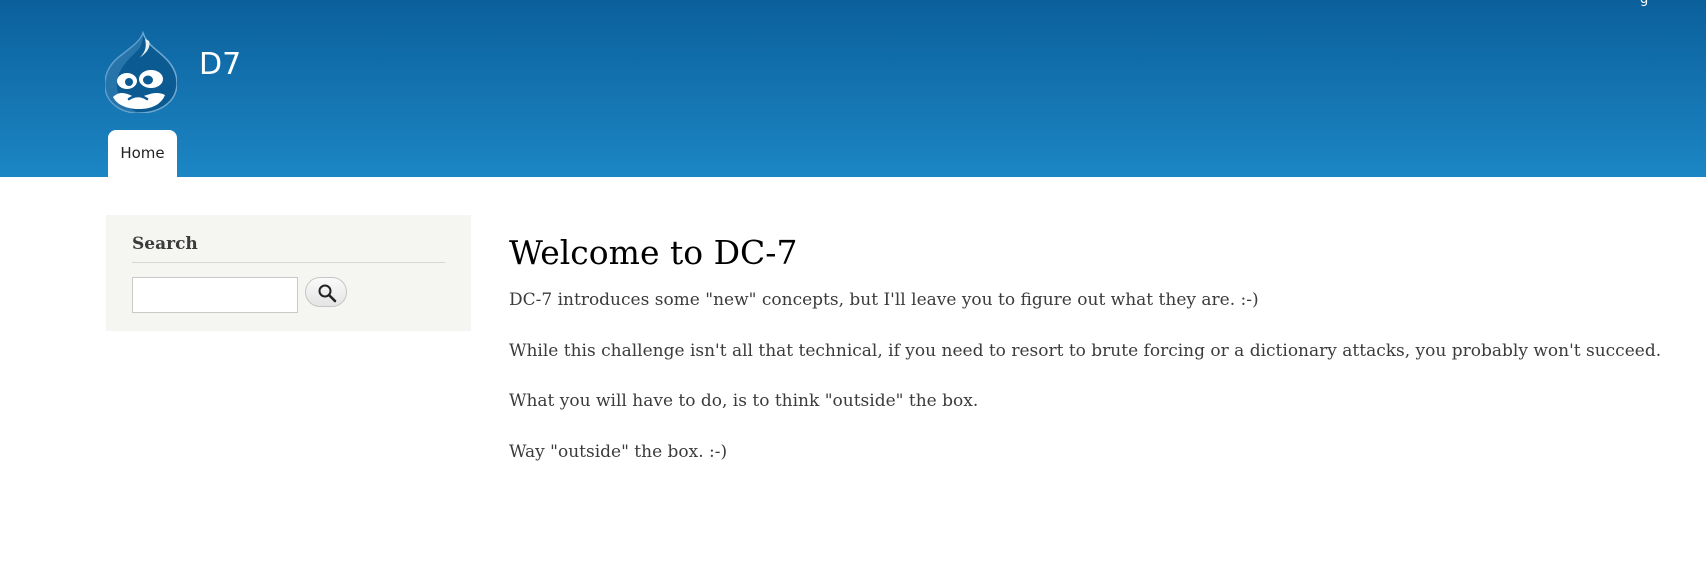 The image size is (1706, 569). What do you see at coordinates (288, 248) in the screenshot?
I see `search-block-title: Search` at bounding box center [288, 248].